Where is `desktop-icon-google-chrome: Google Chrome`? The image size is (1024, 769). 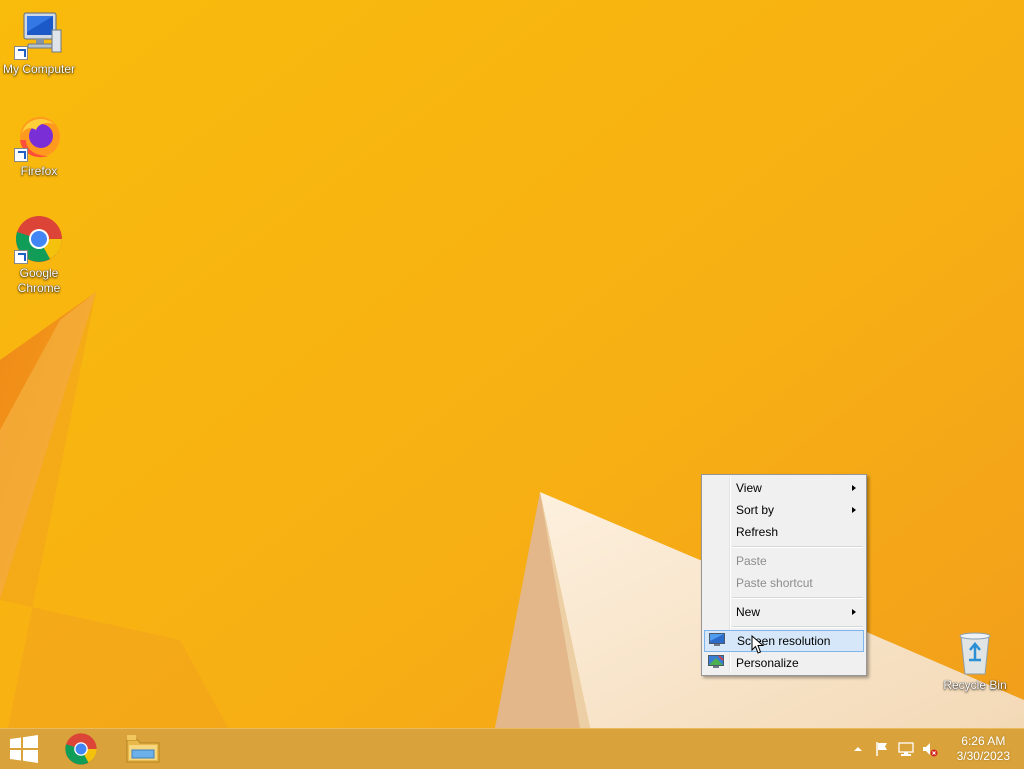 desktop-icon-google-chrome: Google Chrome is located at coordinates (39, 255).